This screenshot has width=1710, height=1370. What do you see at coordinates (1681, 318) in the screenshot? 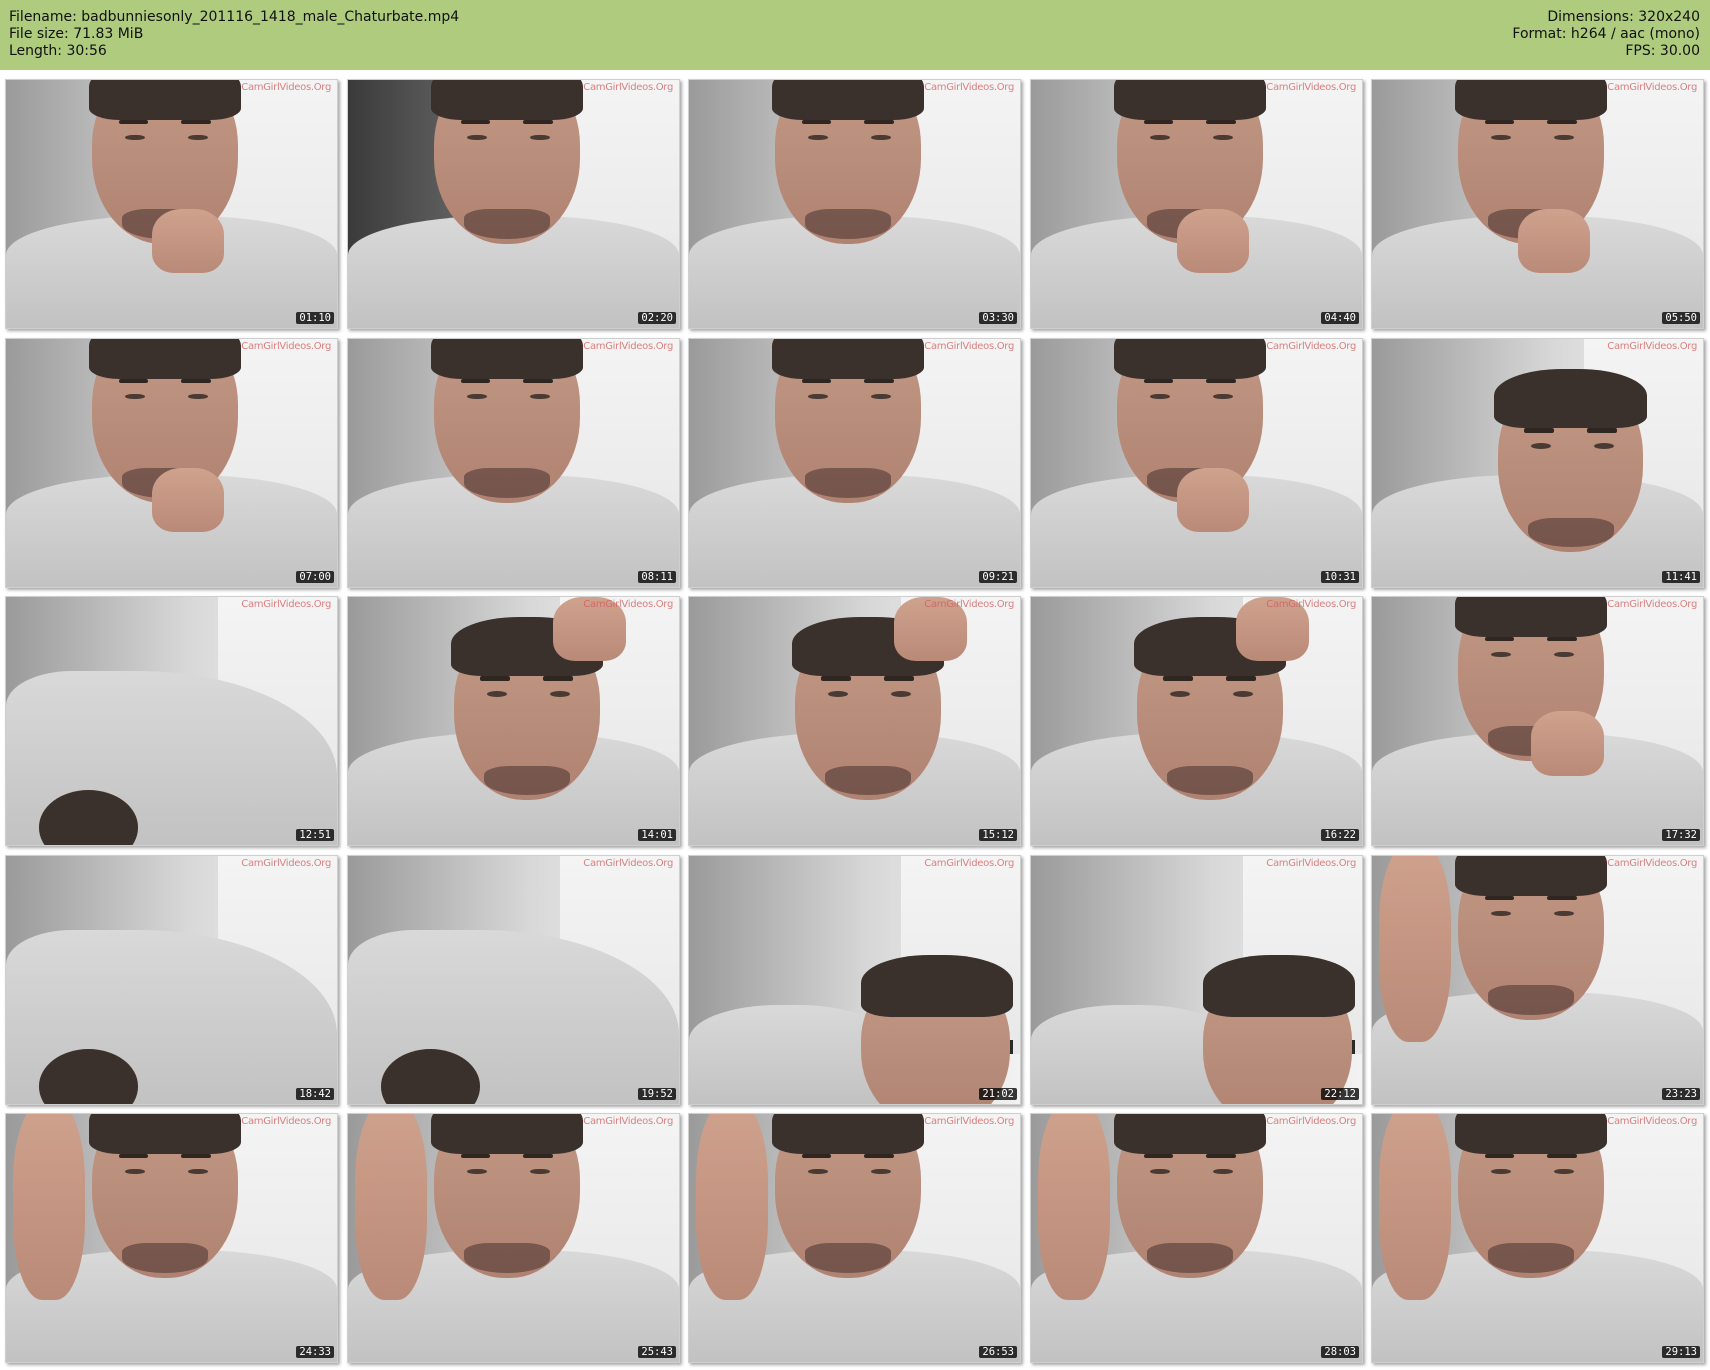
I see `timestamp-label: 05:50` at bounding box center [1681, 318].